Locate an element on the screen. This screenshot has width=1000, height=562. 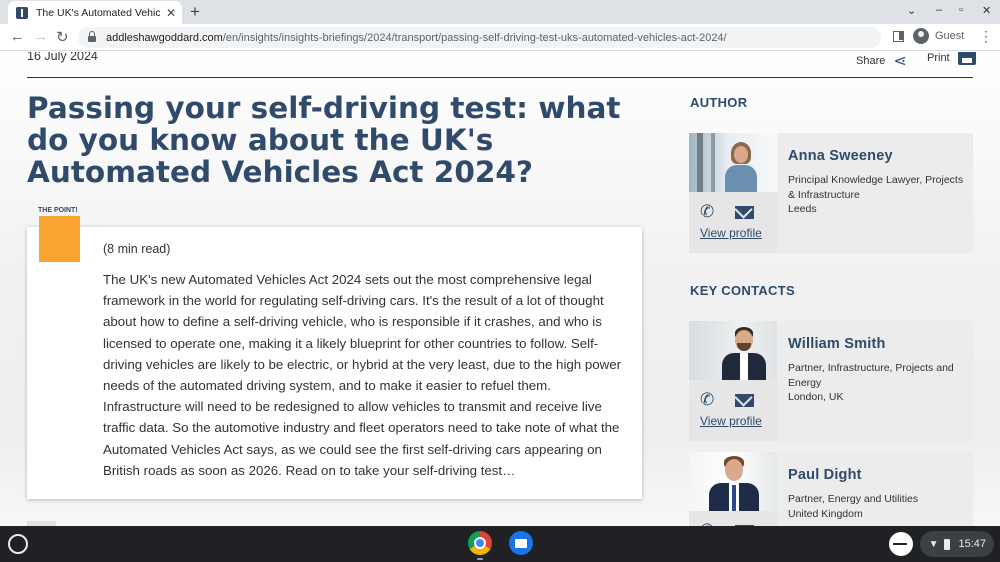
url-domain: addleshawgoddard.com is located at coordinates (164, 37).